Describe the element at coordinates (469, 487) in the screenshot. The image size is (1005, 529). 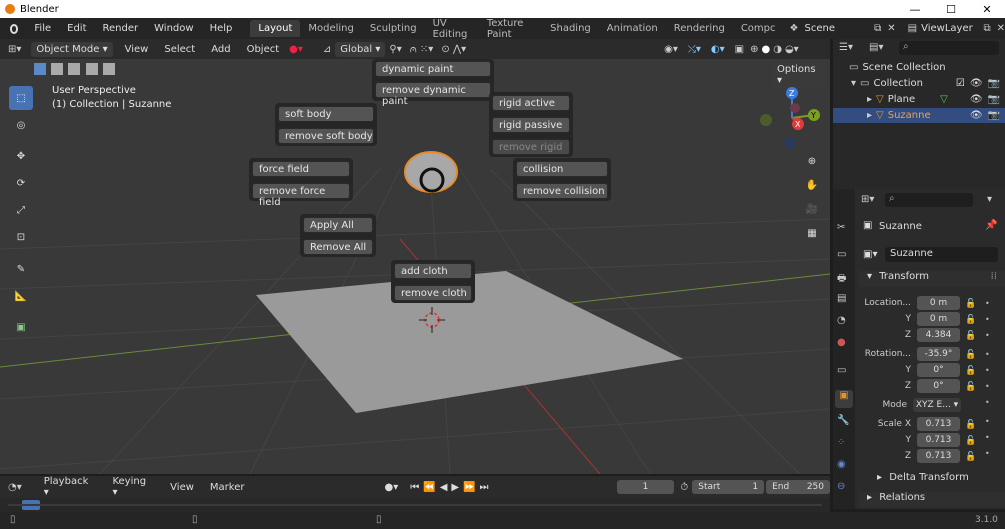
I see `jump-keyframe-forward-icon: ⏩` at that location.